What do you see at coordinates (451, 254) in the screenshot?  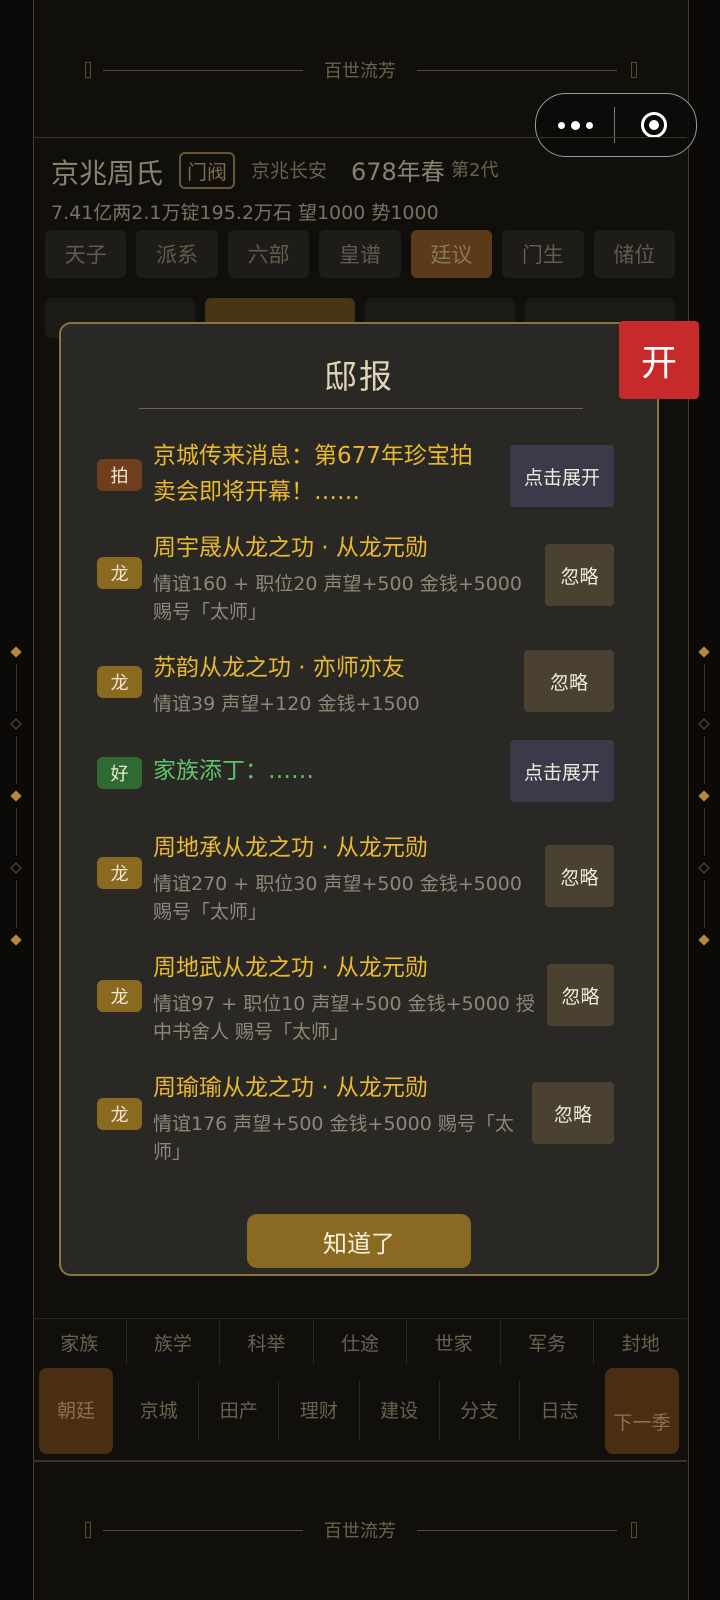 I see `tab-tingyi: 廷议` at bounding box center [451, 254].